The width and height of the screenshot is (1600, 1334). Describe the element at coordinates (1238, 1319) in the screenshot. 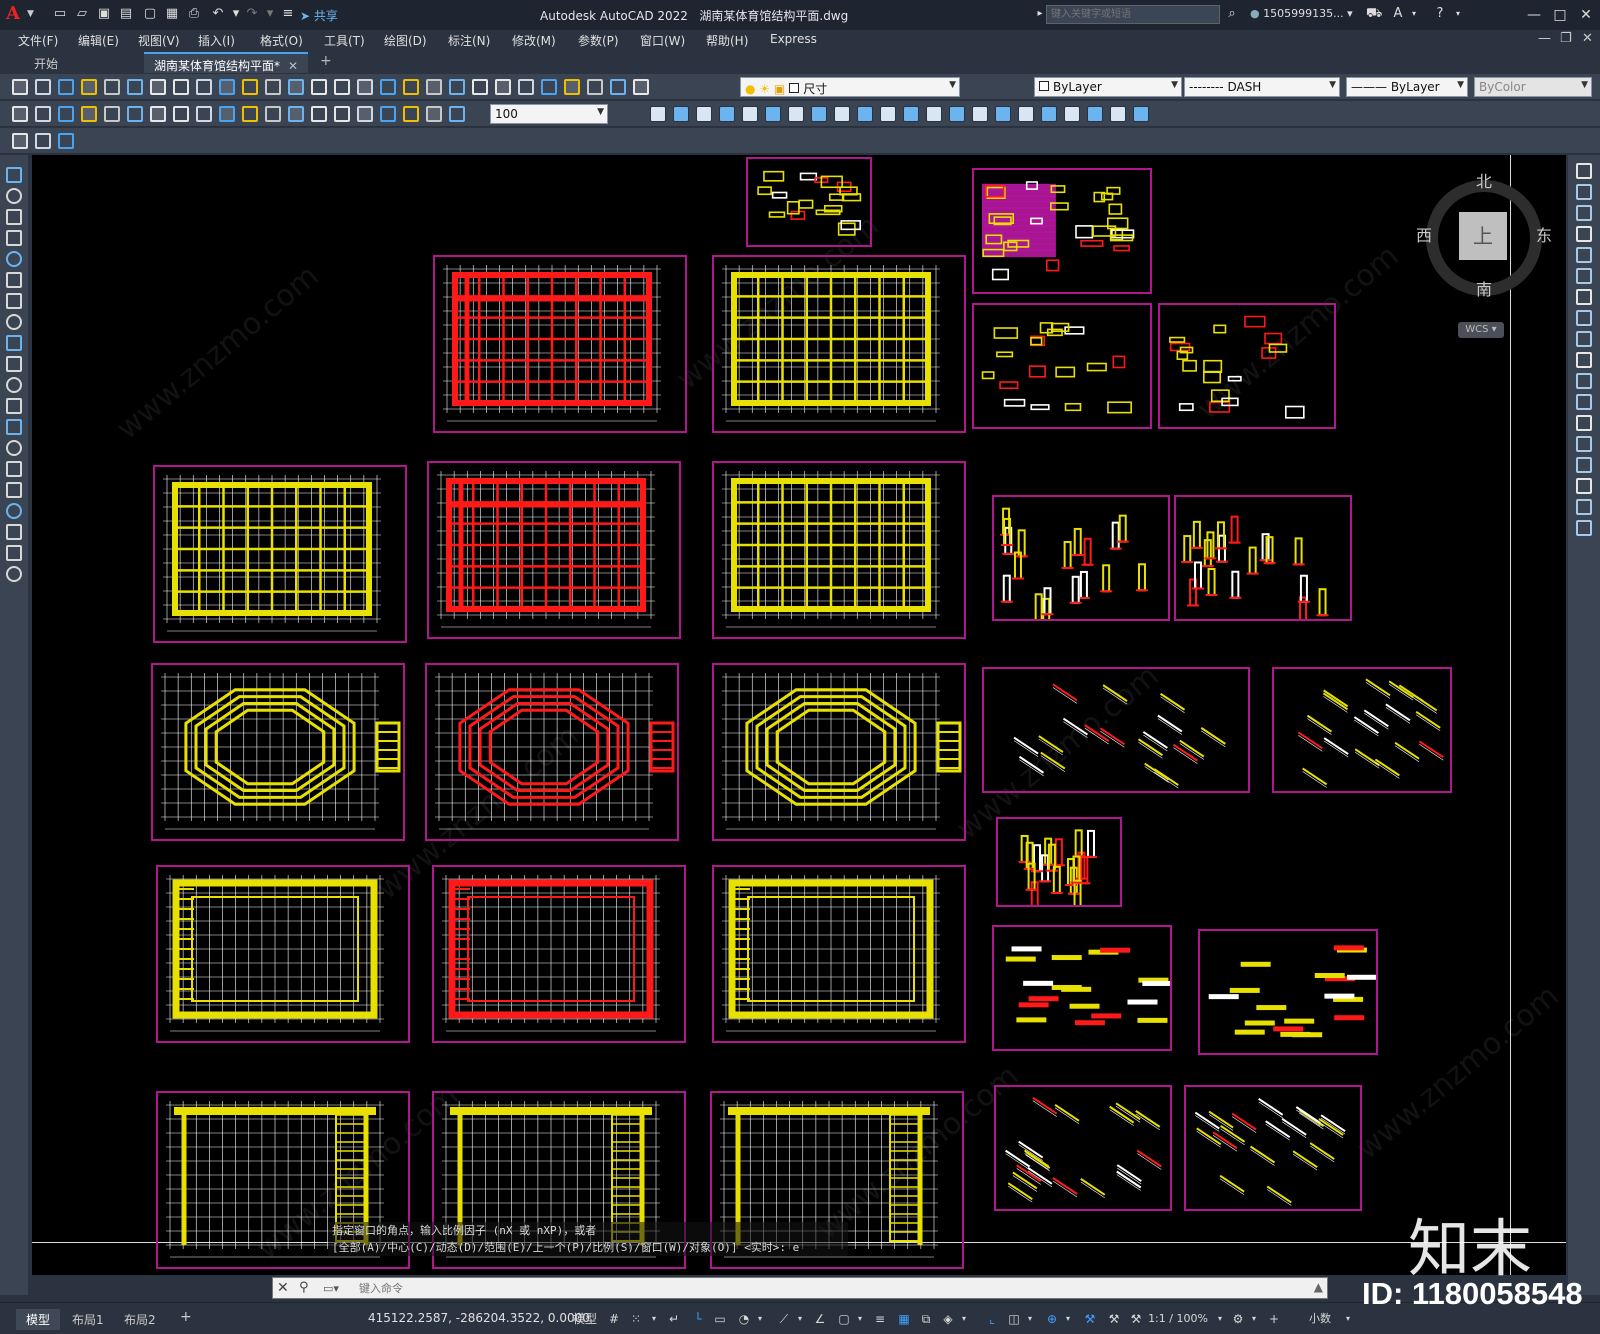

I see `workspace-gear-icon: ⚙` at that location.